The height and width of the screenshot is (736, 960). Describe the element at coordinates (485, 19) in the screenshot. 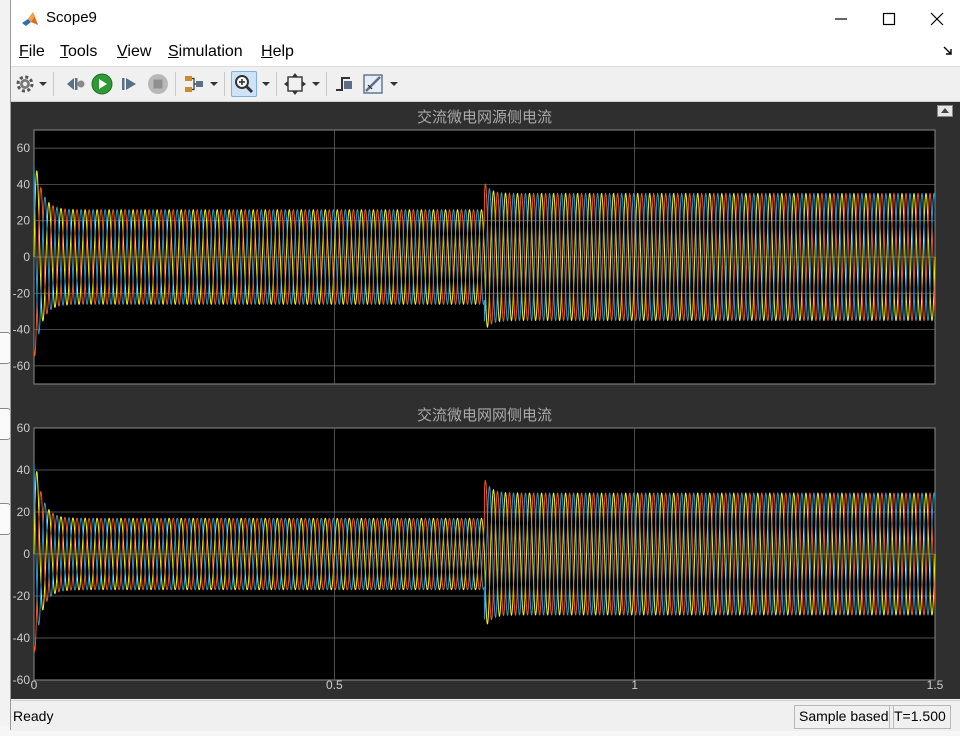

I see `title-bar: Scope9` at that location.